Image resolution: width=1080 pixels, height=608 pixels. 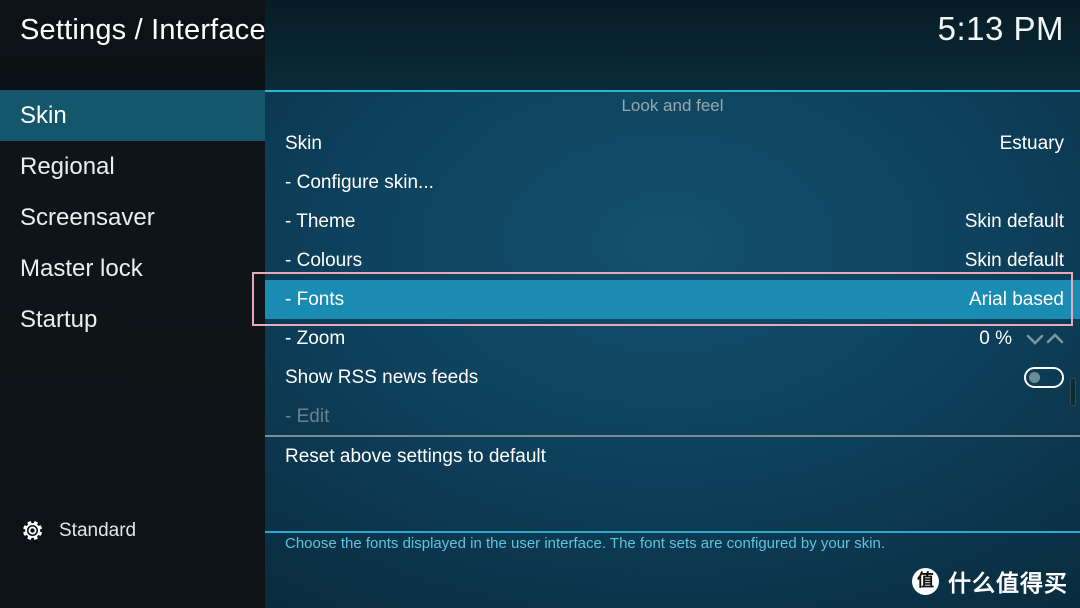 What do you see at coordinates (1034, 377) in the screenshot?
I see `toggle-knob` at bounding box center [1034, 377].